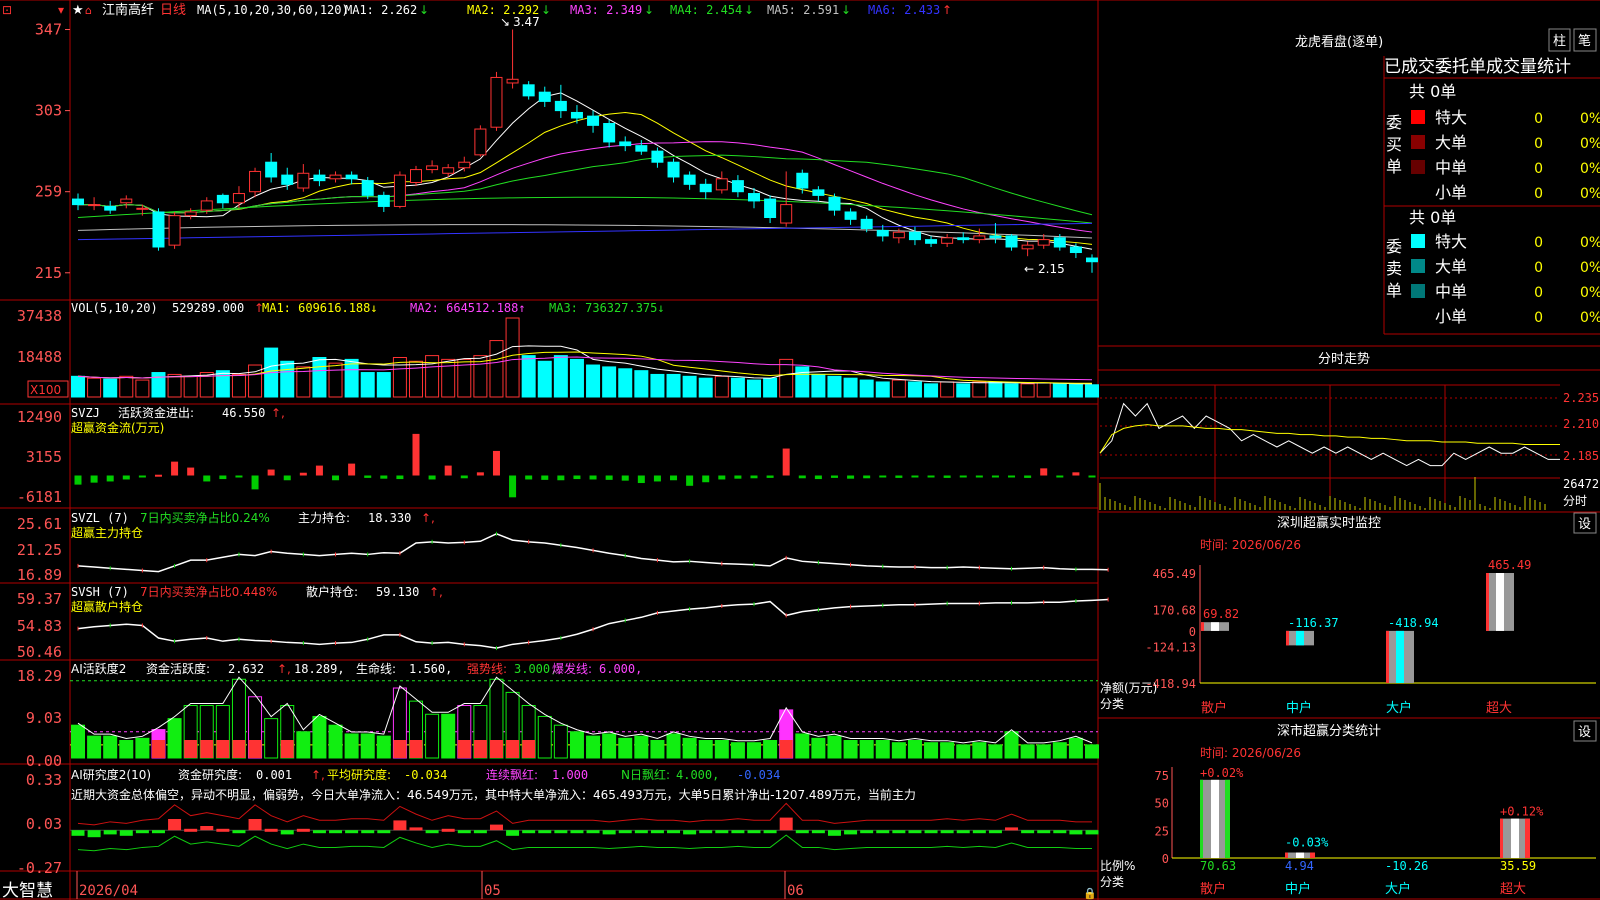 Image resolution: width=1600 pixels, height=900 pixels. I want to click on svsh-arrow: ↑,, so click(436, 592).